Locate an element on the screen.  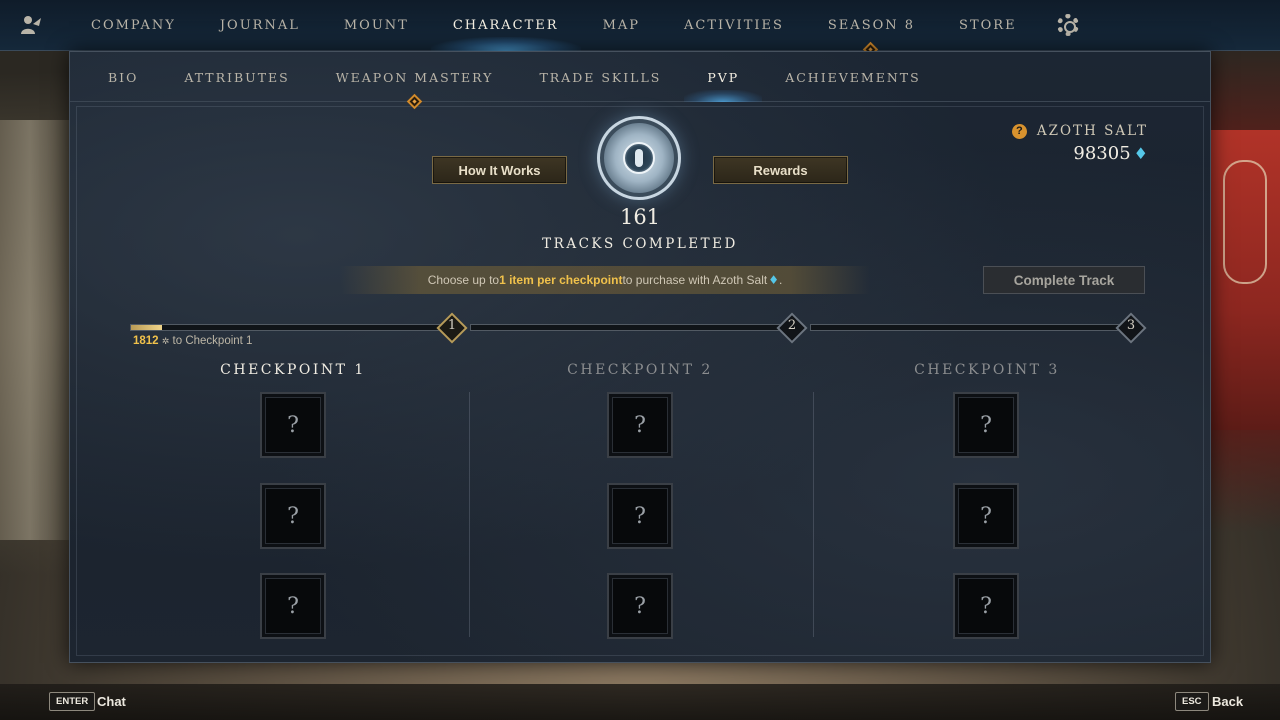
chat-button: Chat is located at coordinates (111, 701).